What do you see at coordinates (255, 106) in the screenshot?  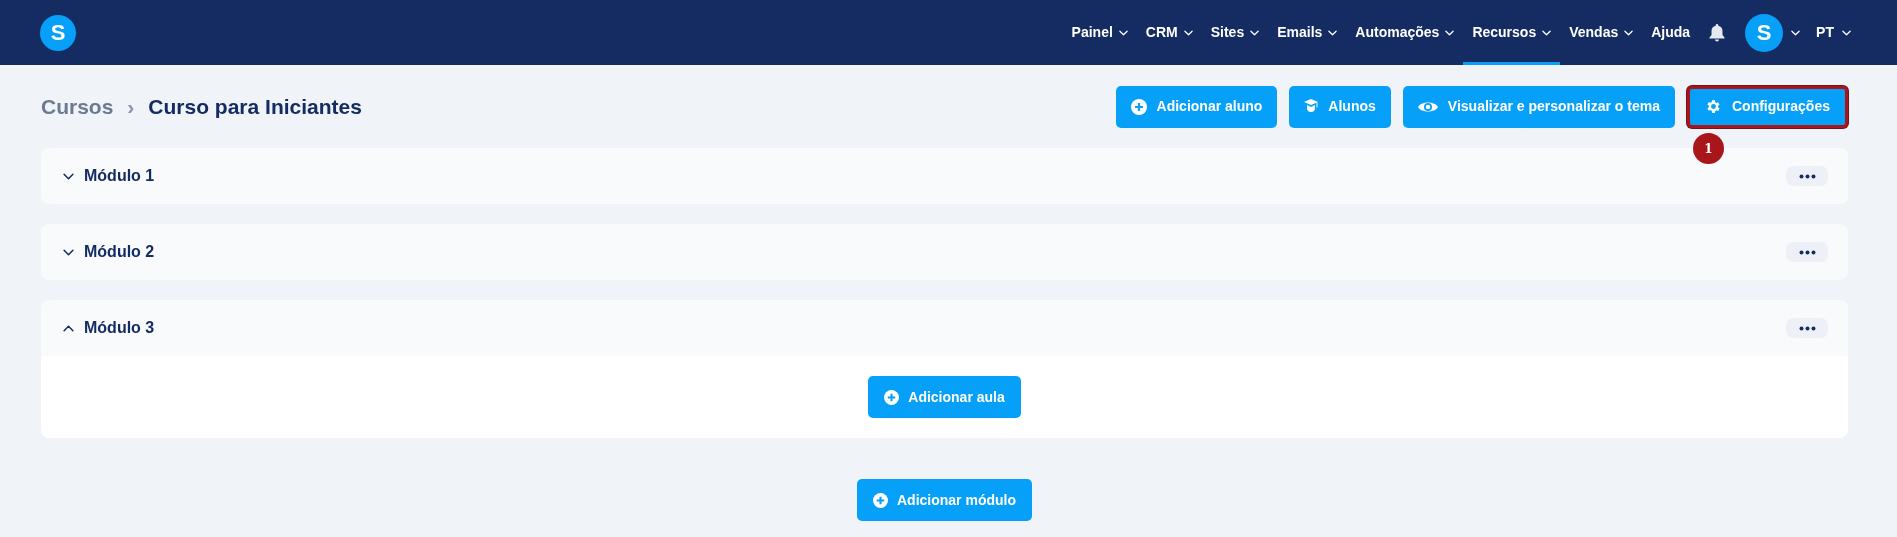 I see `page-title: Curso para Iniciantes` at bounding box center [255, 106].